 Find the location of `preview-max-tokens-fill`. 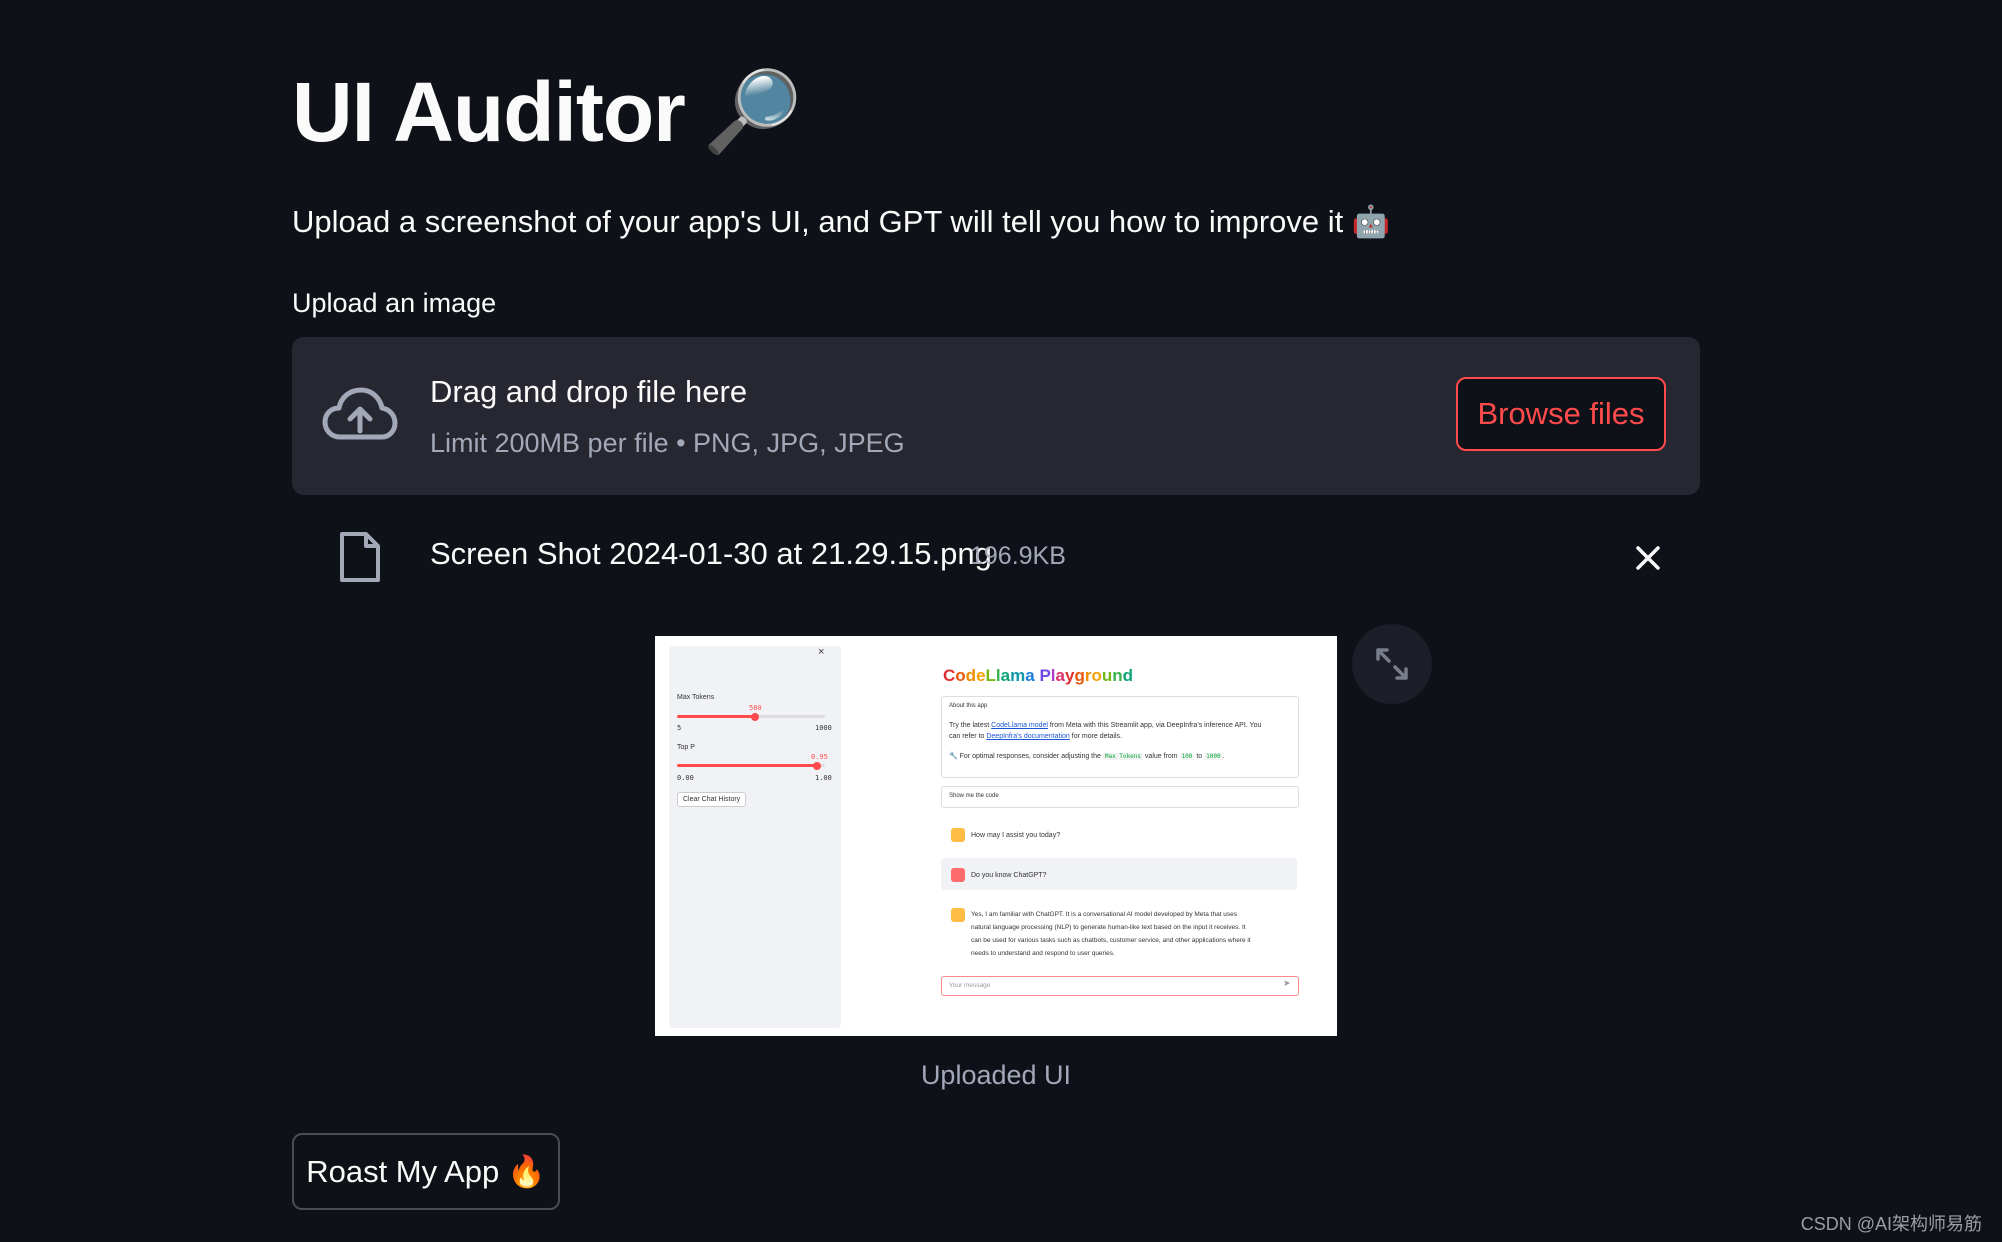

preview-max-tokens-fill is located at coordinates (716, 716).